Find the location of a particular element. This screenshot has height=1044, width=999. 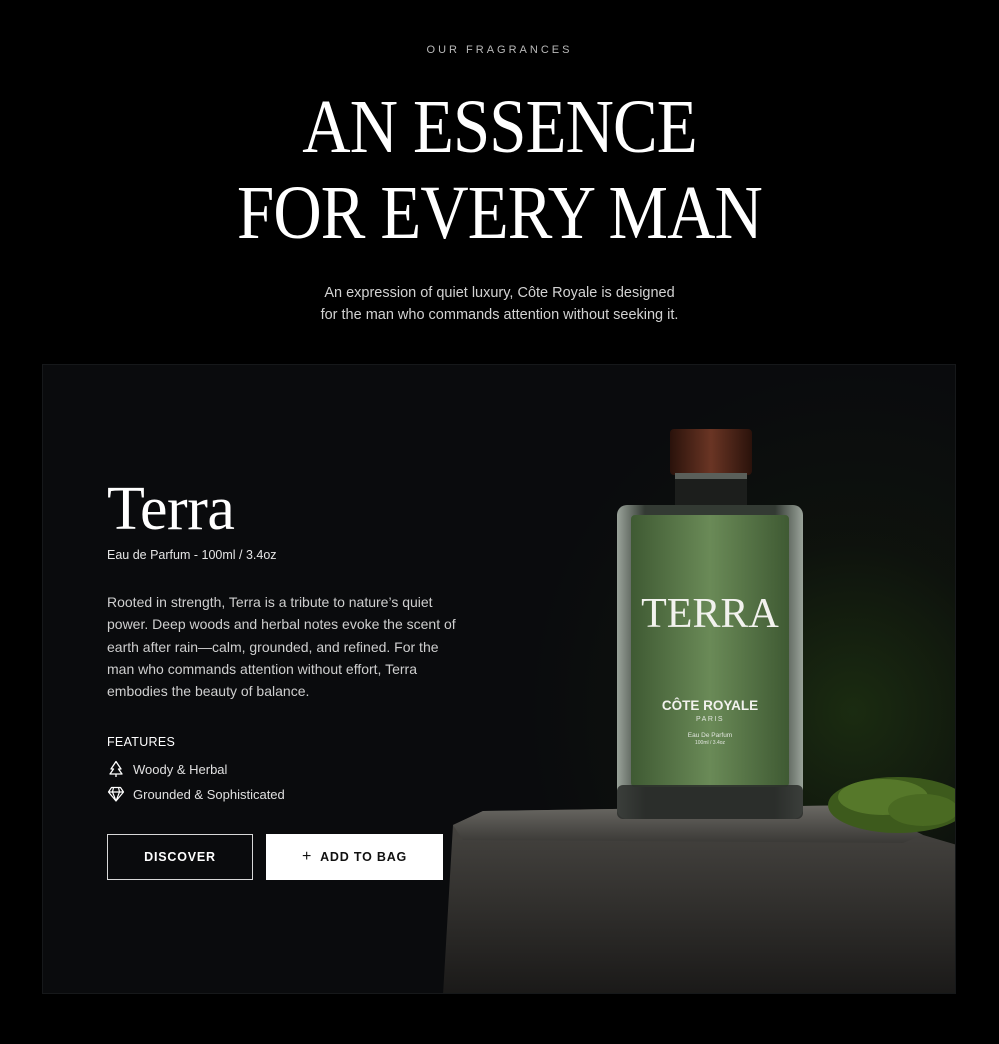

bottle-name: TERRA is located at coordinates (710, 614).